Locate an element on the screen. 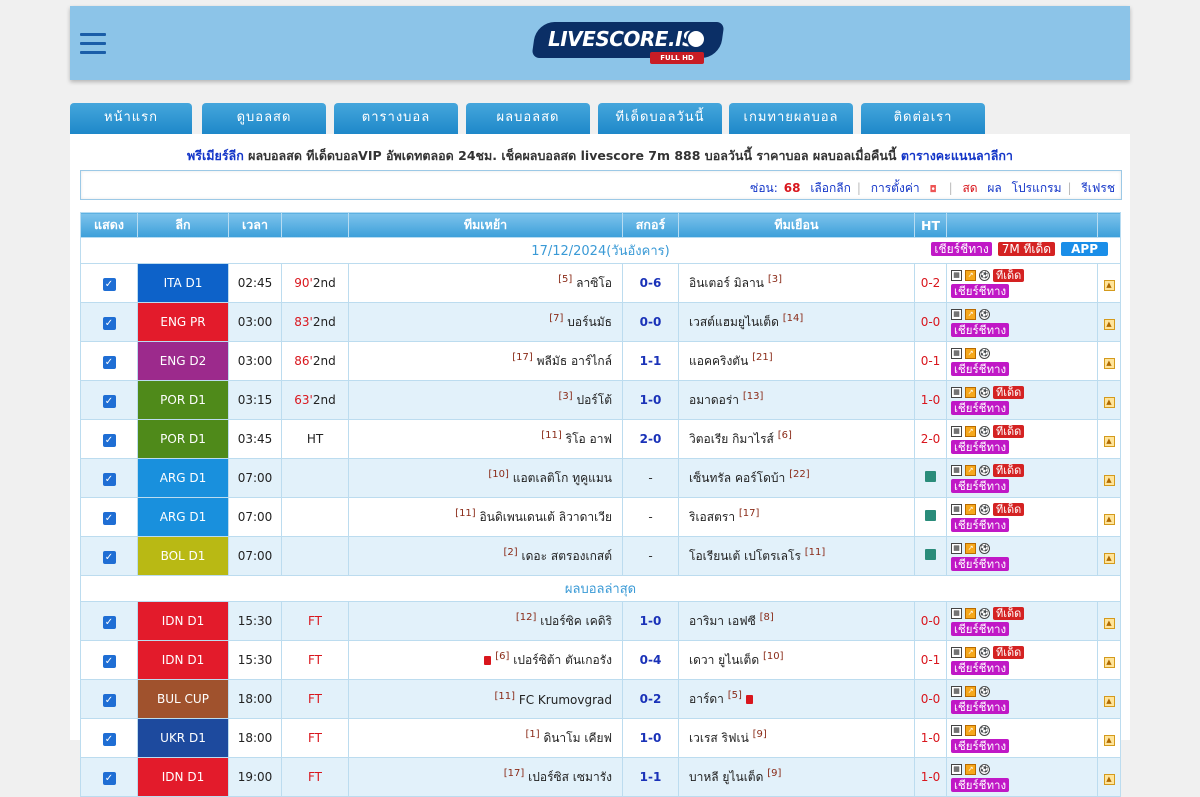  home-team-cell: [7] บอร์นมัธ is located at coordinates (485, 322).